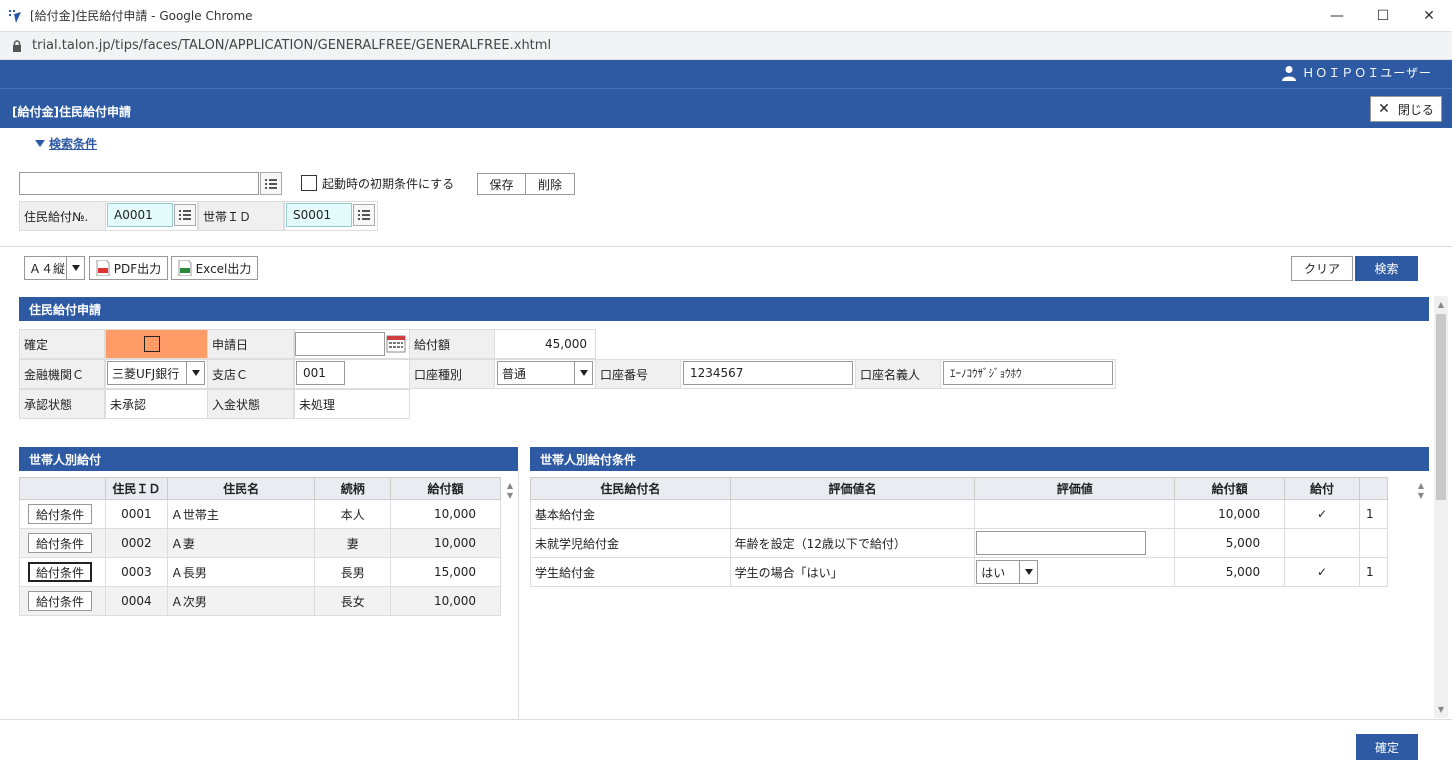 This screenshot has width=1452, height=775. I want to click on account-type-label: 口座種別, so click(452, 374).